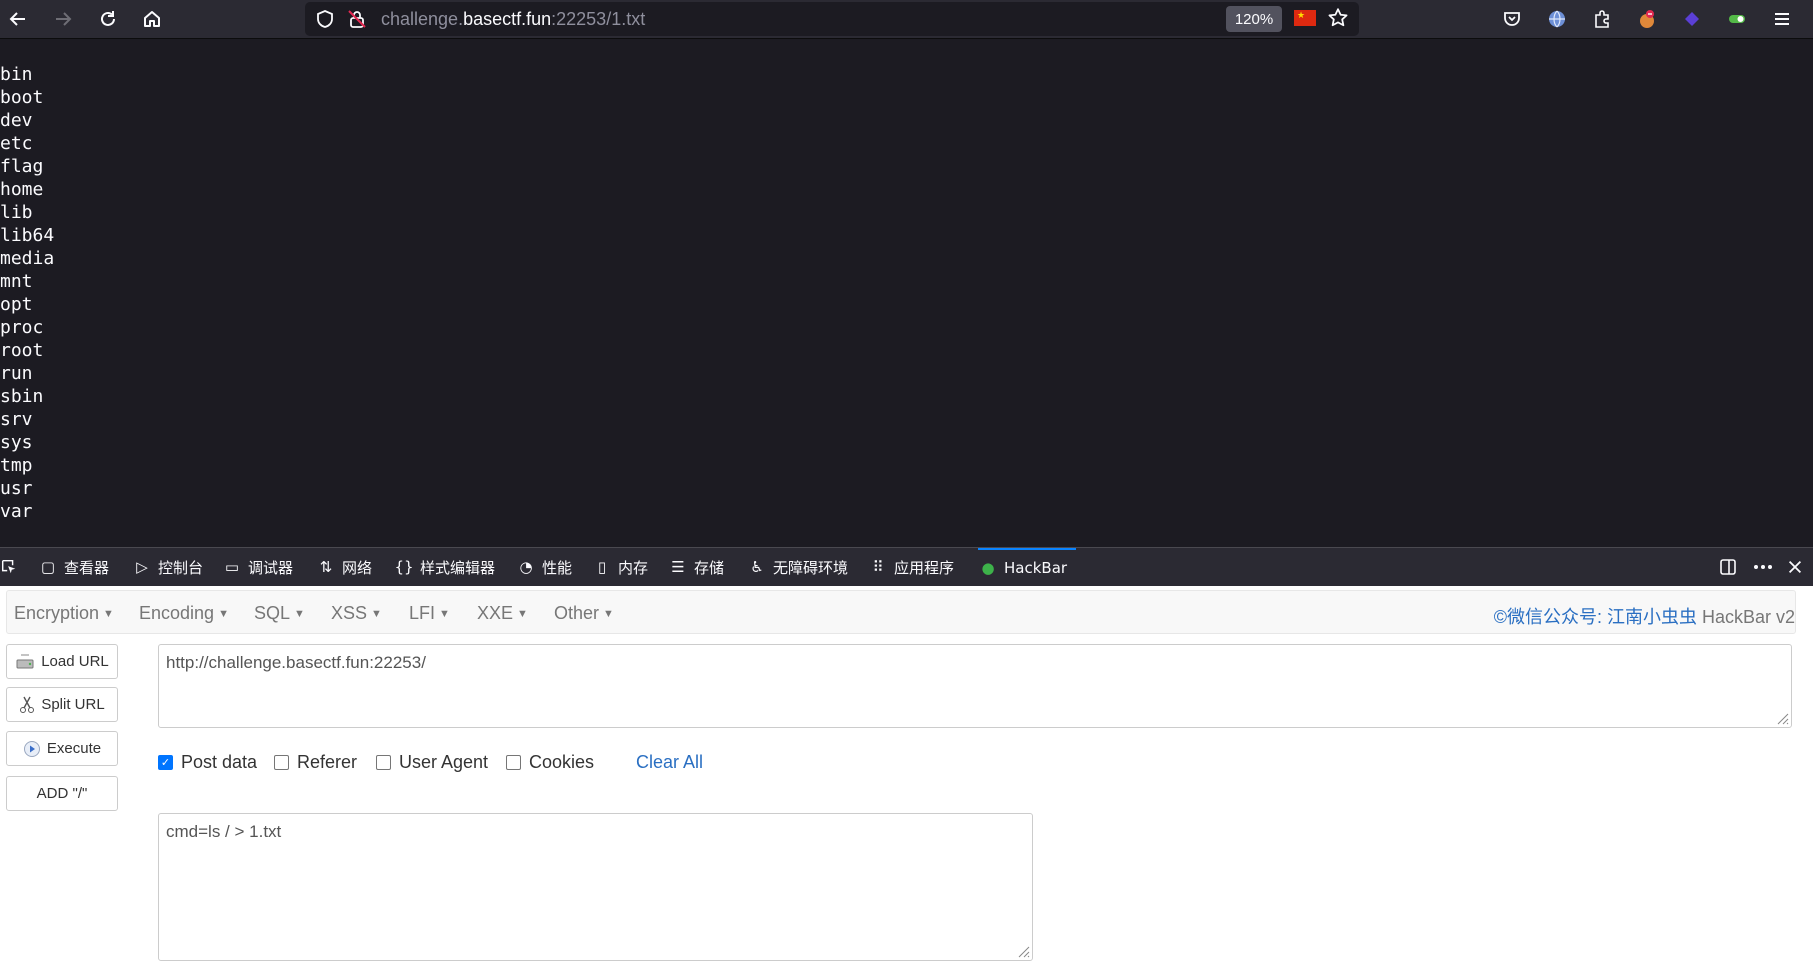  I want to click on load-drive-icon, so click(25, 661).